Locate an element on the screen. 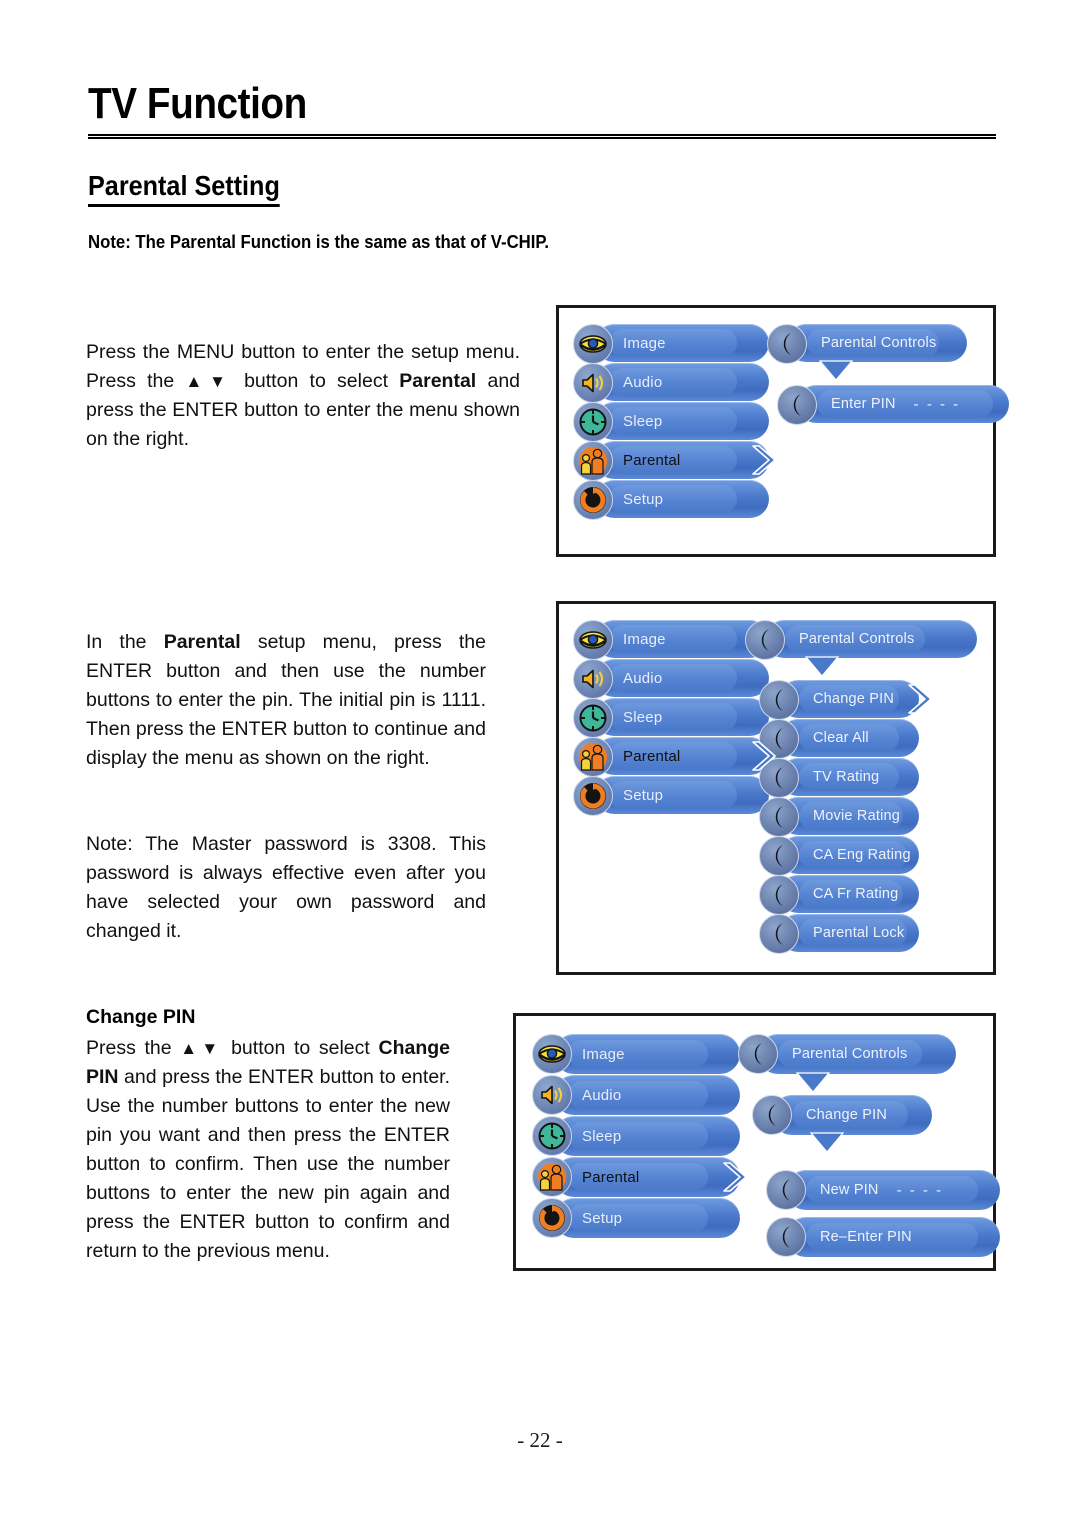  p2-text-a: In the is located at coordinates (125, 642).